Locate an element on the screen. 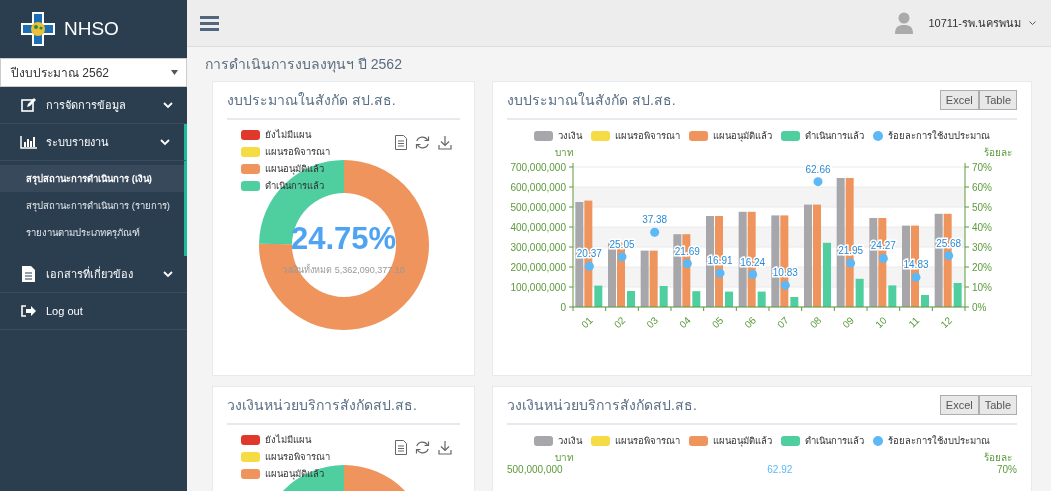 This screenshot has height=491, width=1051. user-avatar-icon is located at coordinates (903, 23).